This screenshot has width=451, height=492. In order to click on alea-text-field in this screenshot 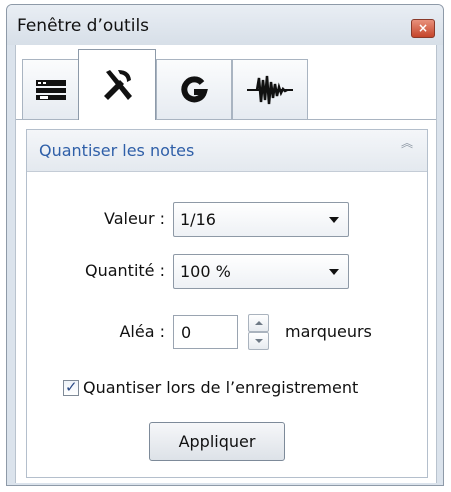, I will do `click(205, 332)`.